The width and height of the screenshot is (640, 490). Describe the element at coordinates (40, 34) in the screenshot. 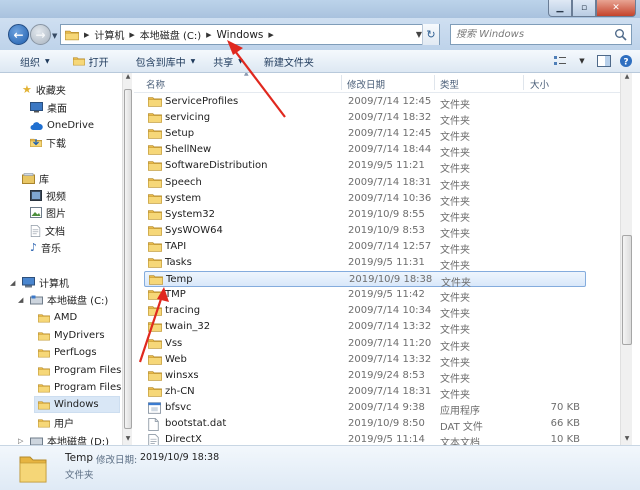

I see `forward-button: →` at that location.